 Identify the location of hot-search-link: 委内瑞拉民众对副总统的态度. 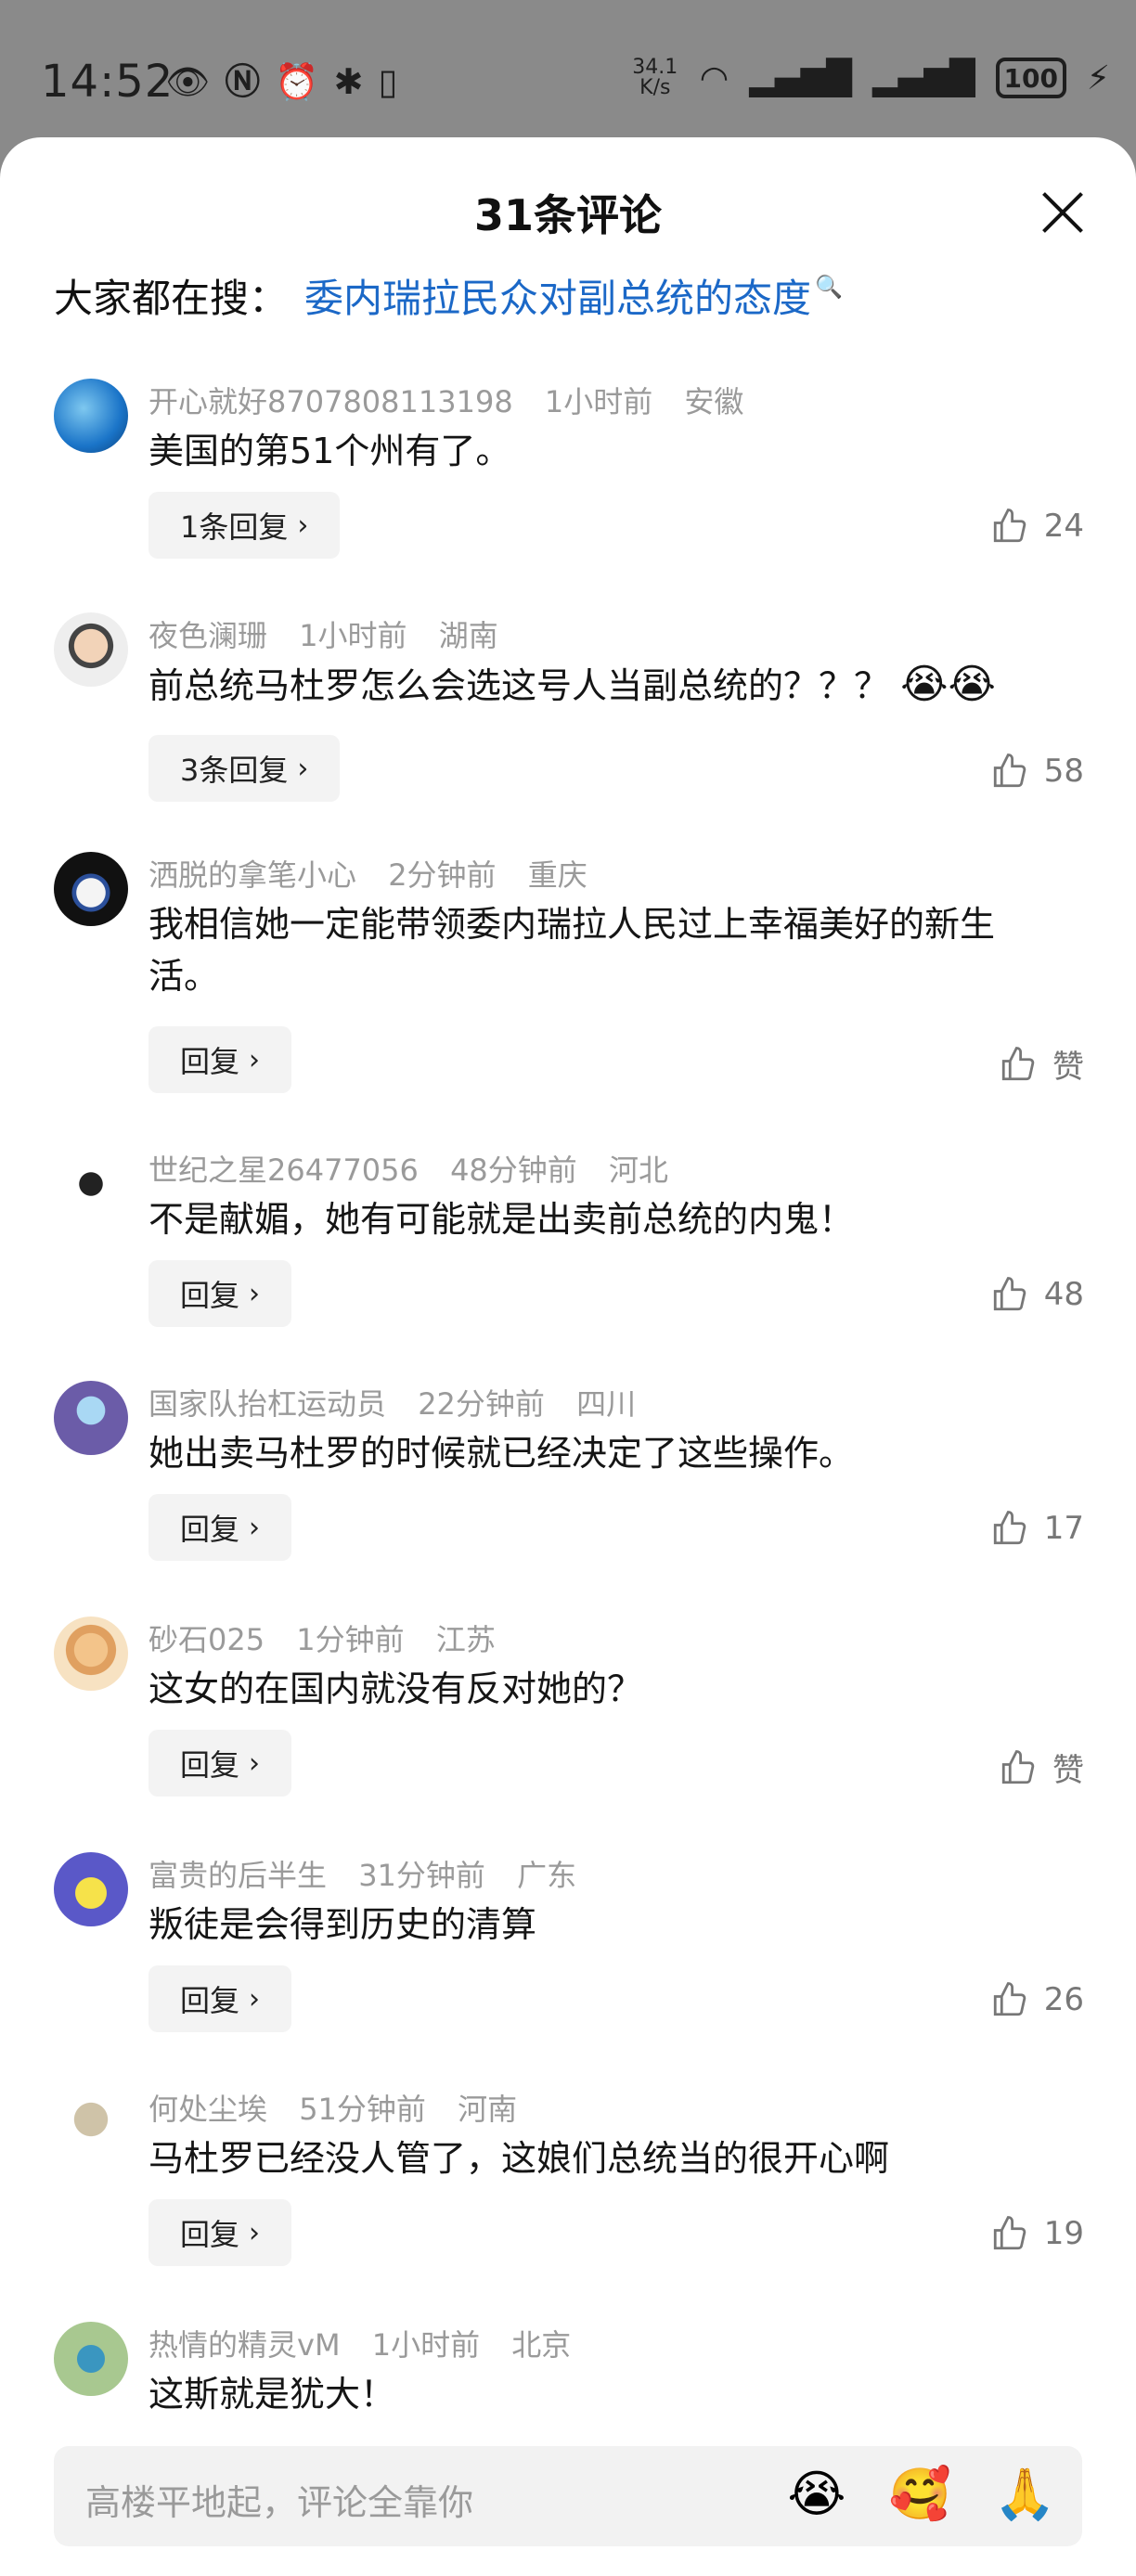
(557, 295).